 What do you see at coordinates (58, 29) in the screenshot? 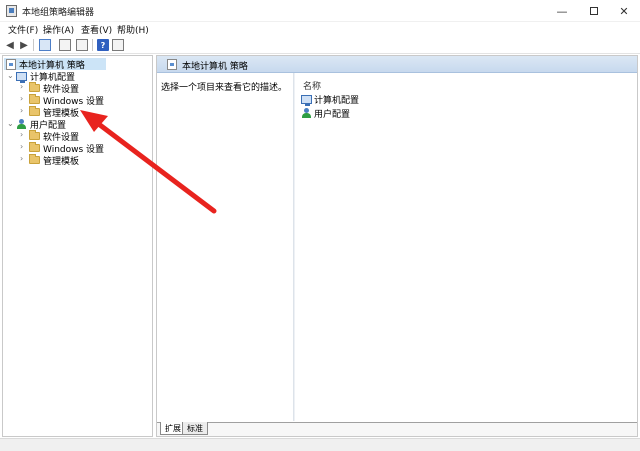
I see `menu-action: 操作(A)` at bounding box center [58, 29].